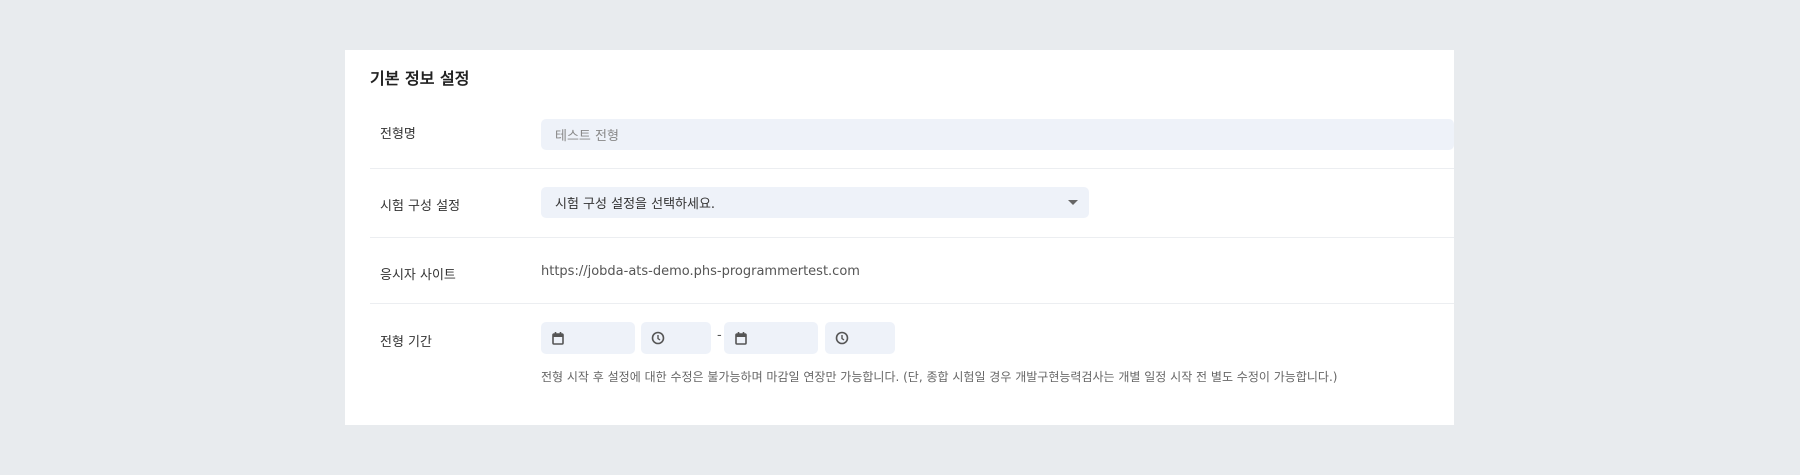 This screenshot has height=475, width=1800. Describe the element at coordinates (406, 342) in the screenshot. I see `period-label: 전형 기간` at that location.